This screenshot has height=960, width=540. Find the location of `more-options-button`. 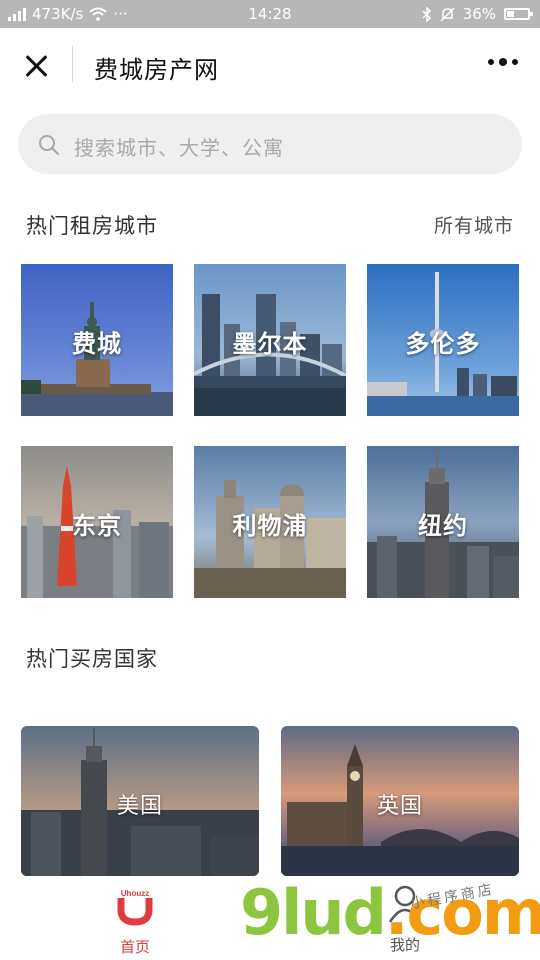

more-options-button is located at coordinates (503, 62).